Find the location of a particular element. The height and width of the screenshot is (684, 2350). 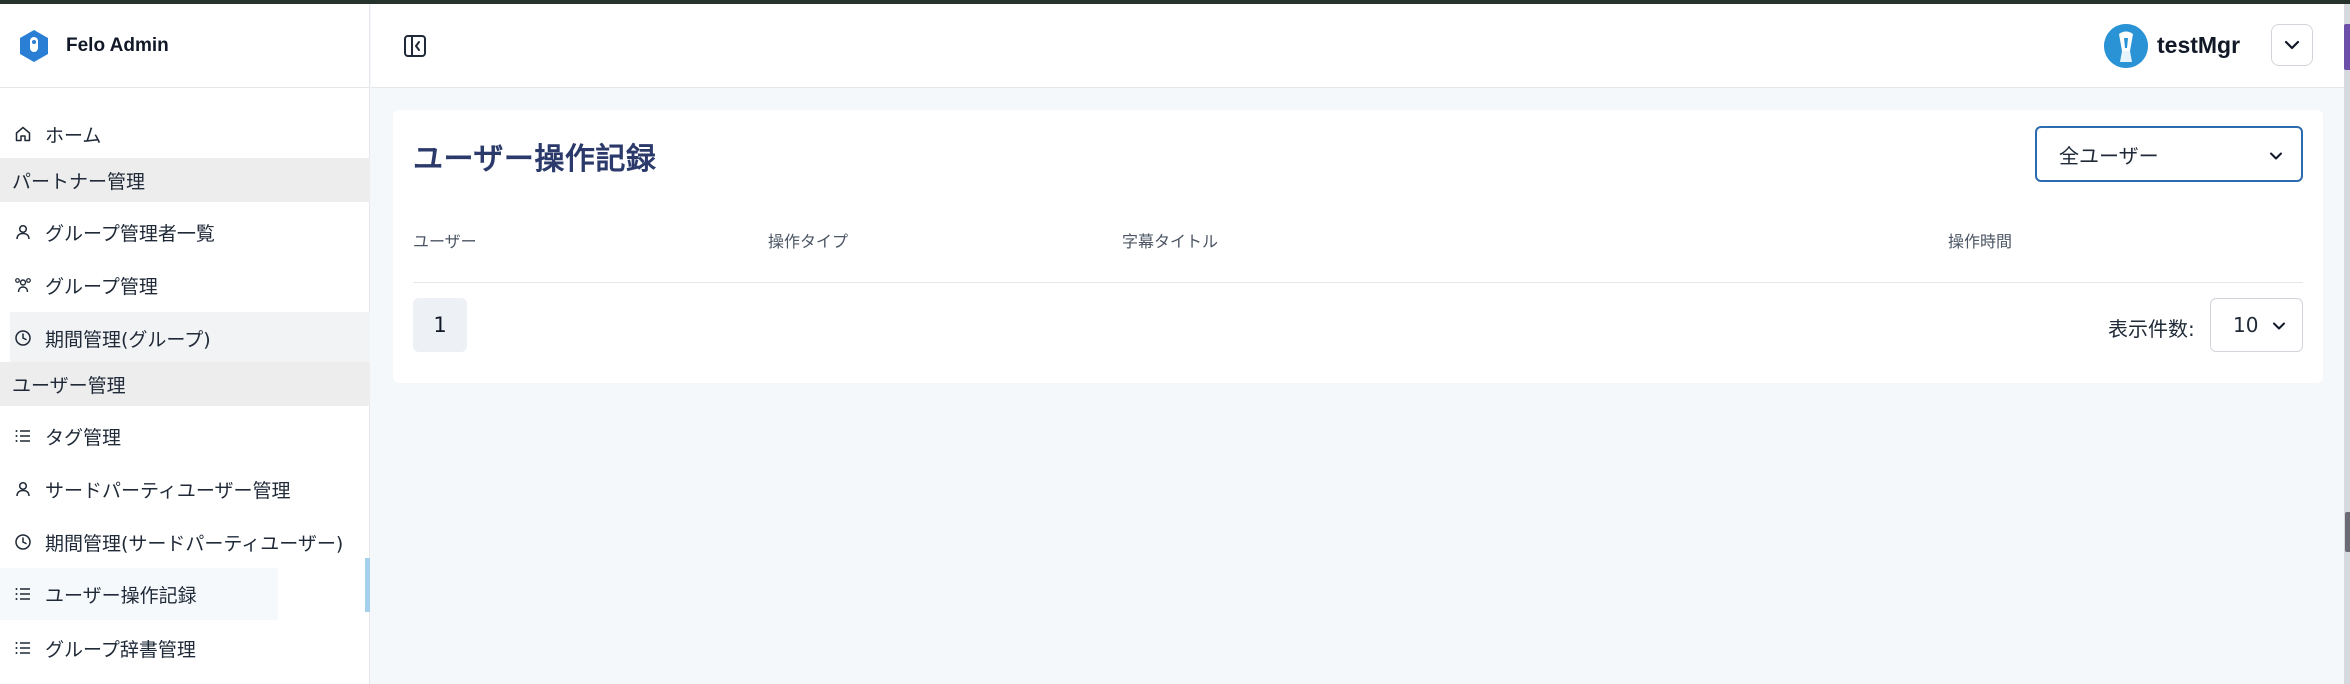

sidebar-item-period-third-party: 期間管理(サードパーティユーザー) is located at coordinates (171, 542).